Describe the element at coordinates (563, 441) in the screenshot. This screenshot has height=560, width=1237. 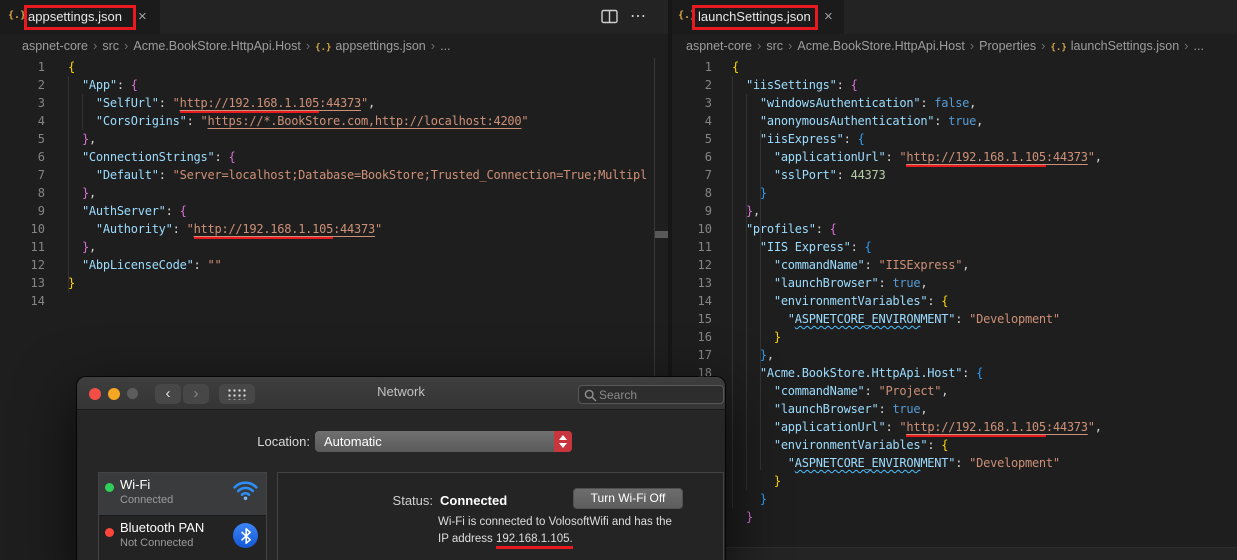
I see `dropdown-stepper-icon` at that location.